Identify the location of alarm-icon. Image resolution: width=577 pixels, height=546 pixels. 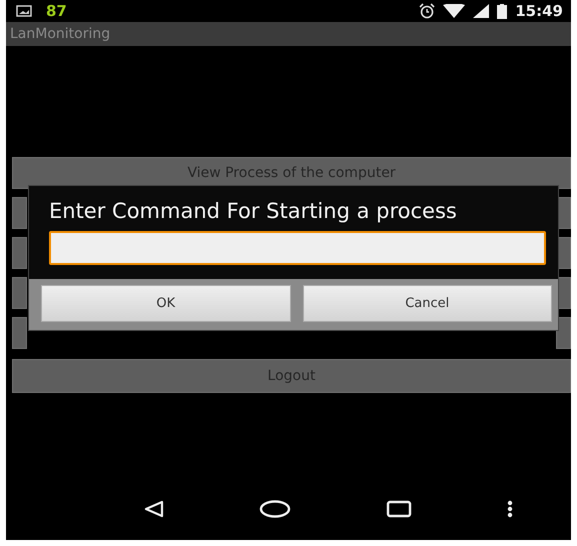
(427, 11).